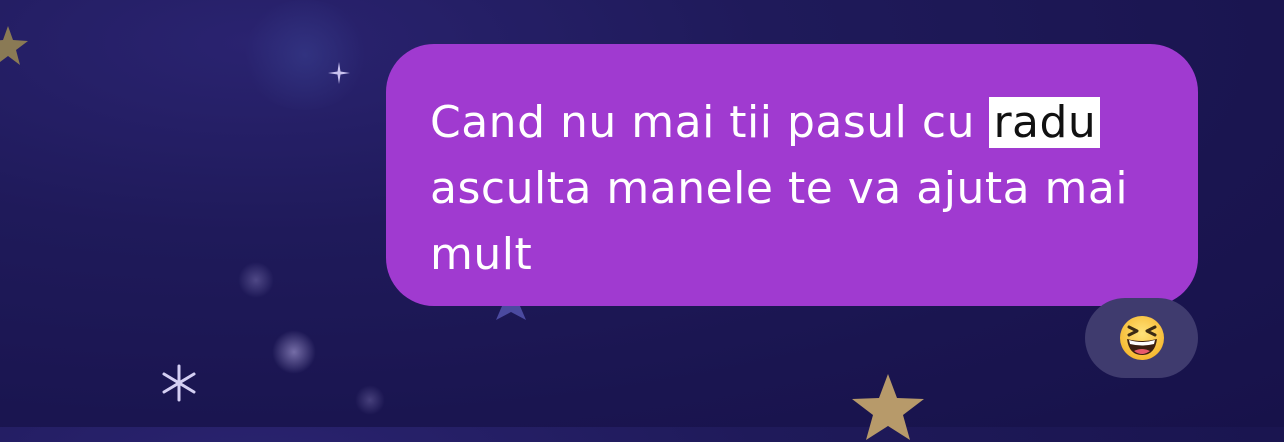  Describe the element at coordinates (779, 221) in the screenshot. I see `message-text-end: asculta manele te va ajuta mai mult` at that location.